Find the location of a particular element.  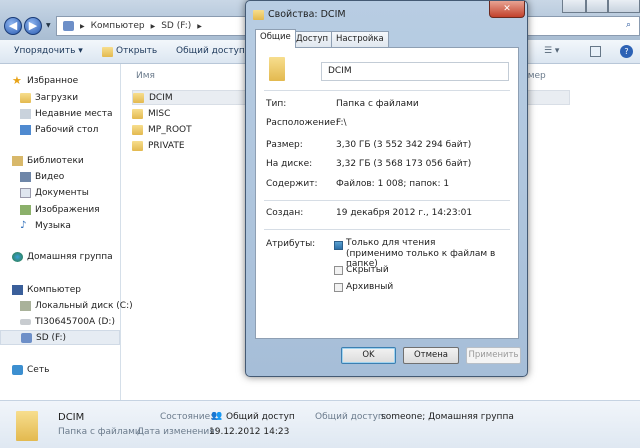

search-icon: ⌕ is located at coordinates (628, 25).